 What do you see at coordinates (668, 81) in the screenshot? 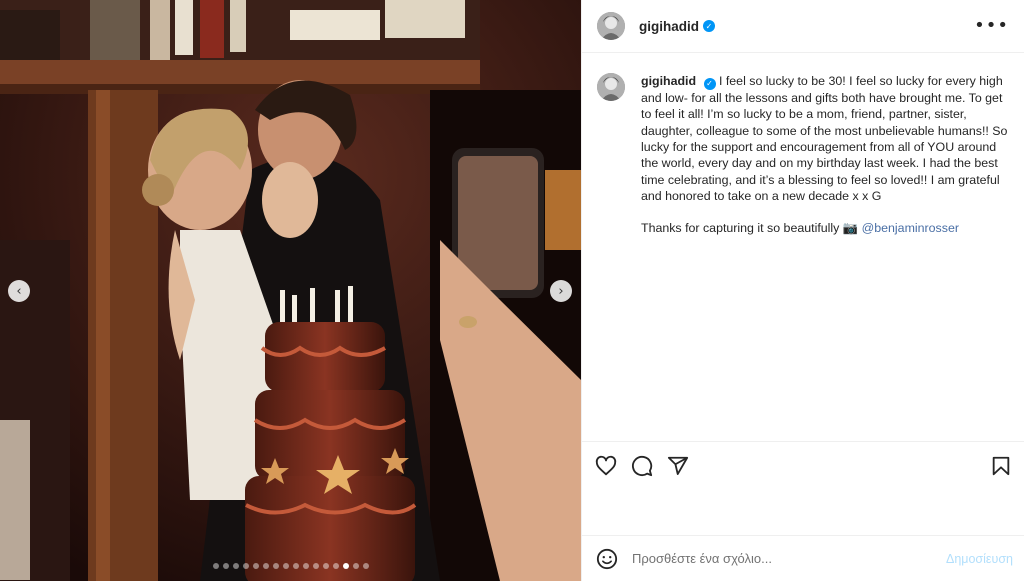
I see `caption-username: gigihadid` at bounding box center [668, 81].